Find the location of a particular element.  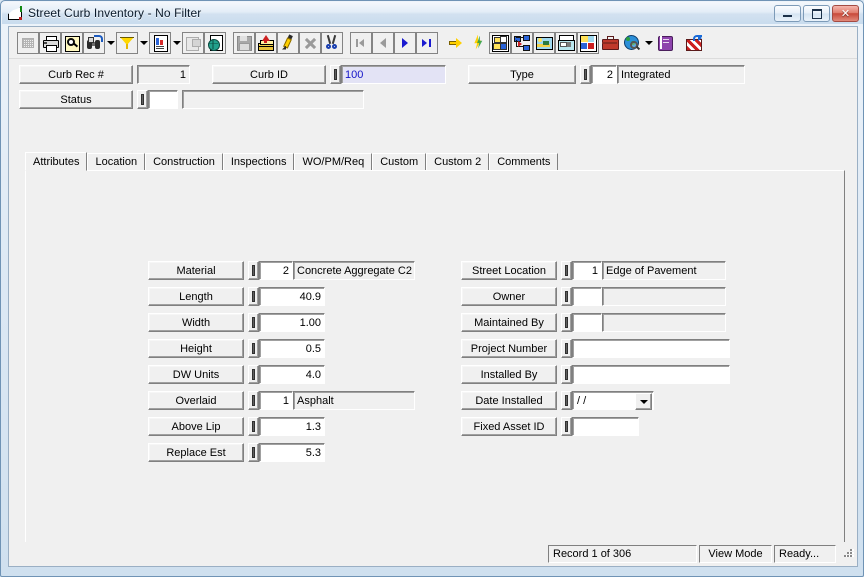

maximize-button is located at coordinates (816, 13).